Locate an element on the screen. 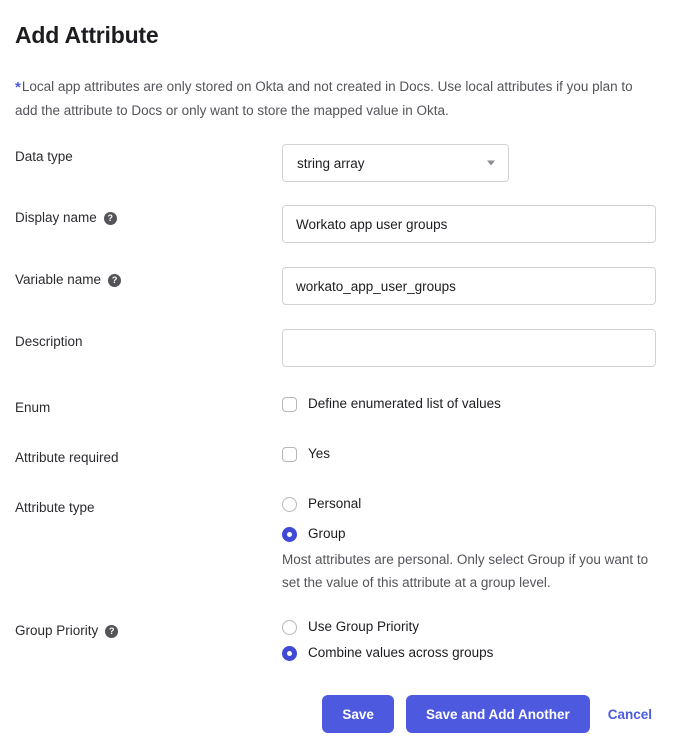 Image resolution: width=673 pixels, height=751 pixels. group-priority-label-cell: Group Priority ? is located at coordinates (148, 629).